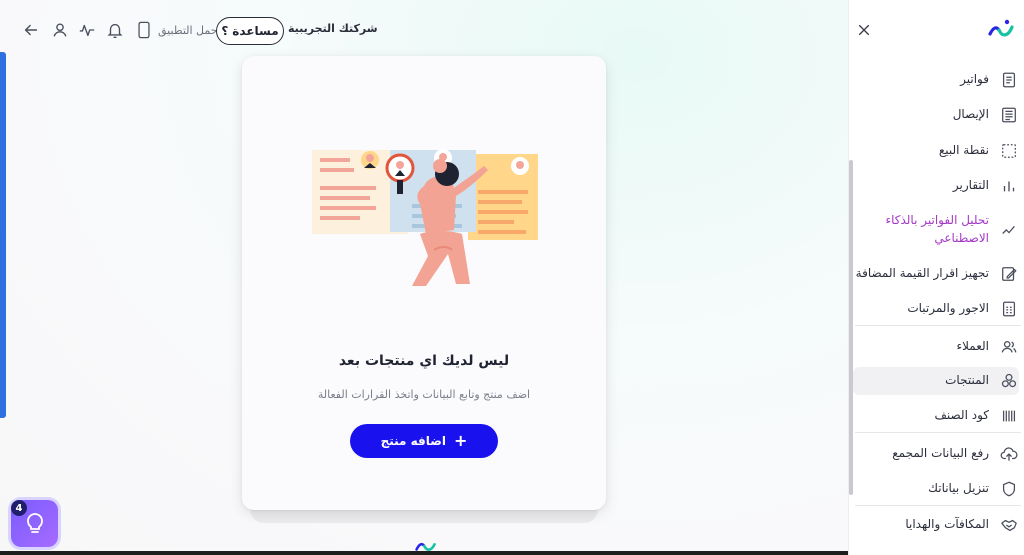 This screenshot has width=1024, height=555. Describe the element at coordinates (115, 30) in the screenshot. I see `bell-icon` at that location.